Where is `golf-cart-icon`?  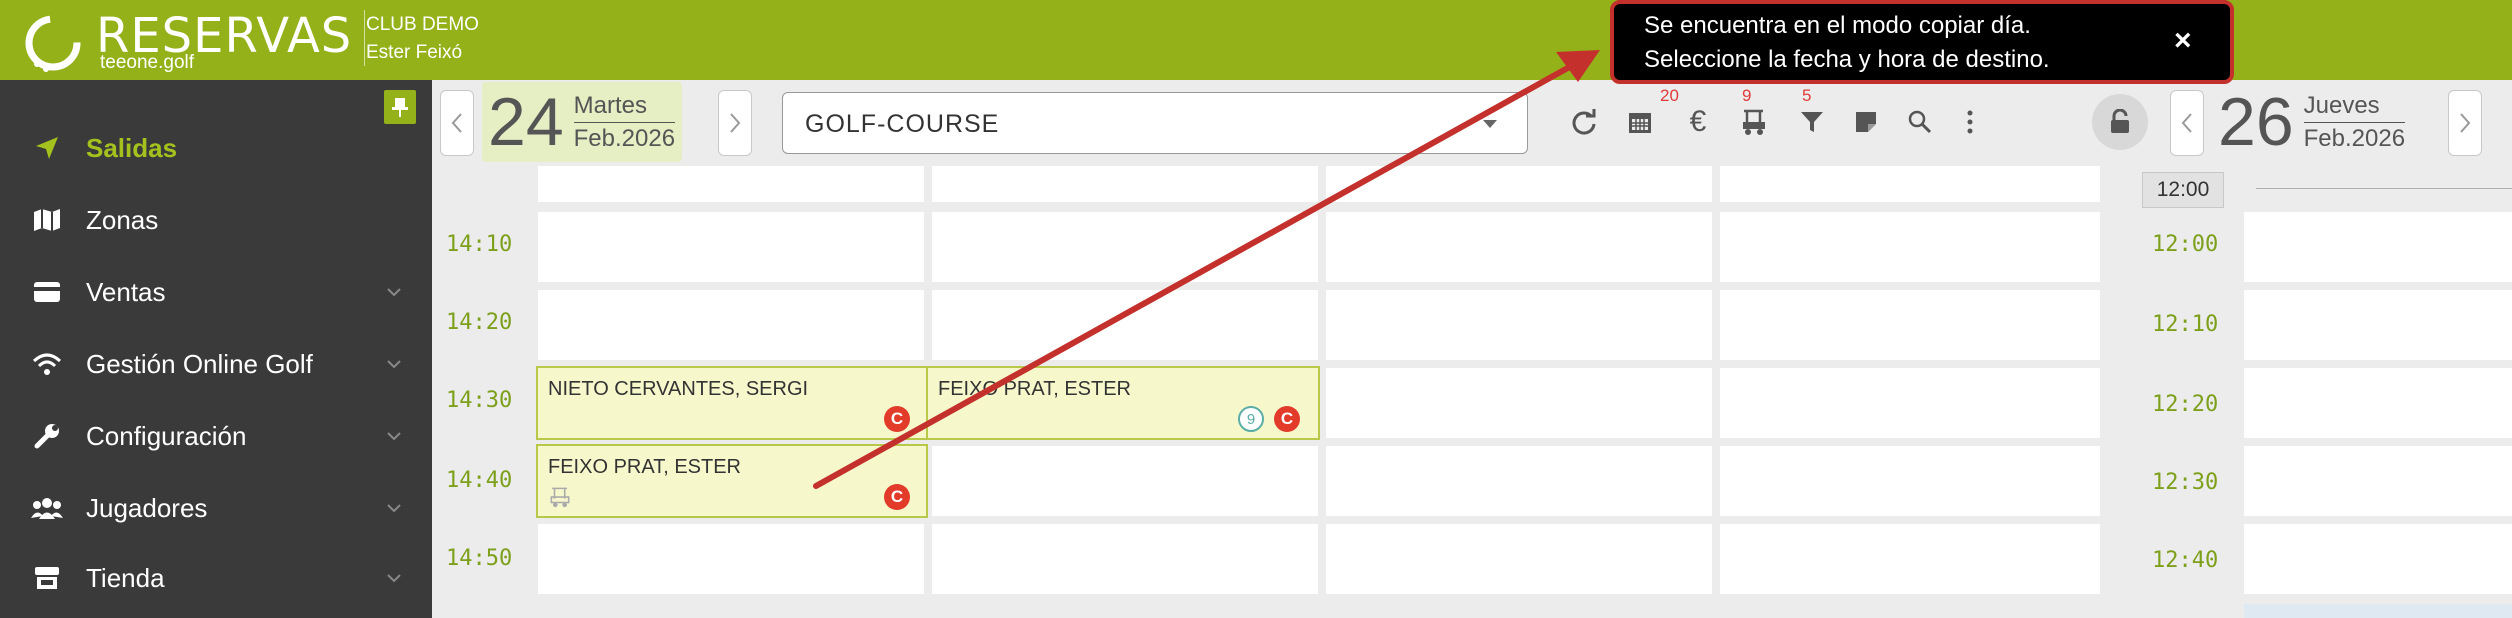 golf-cart-icon is located at coordinates (1754, 122).